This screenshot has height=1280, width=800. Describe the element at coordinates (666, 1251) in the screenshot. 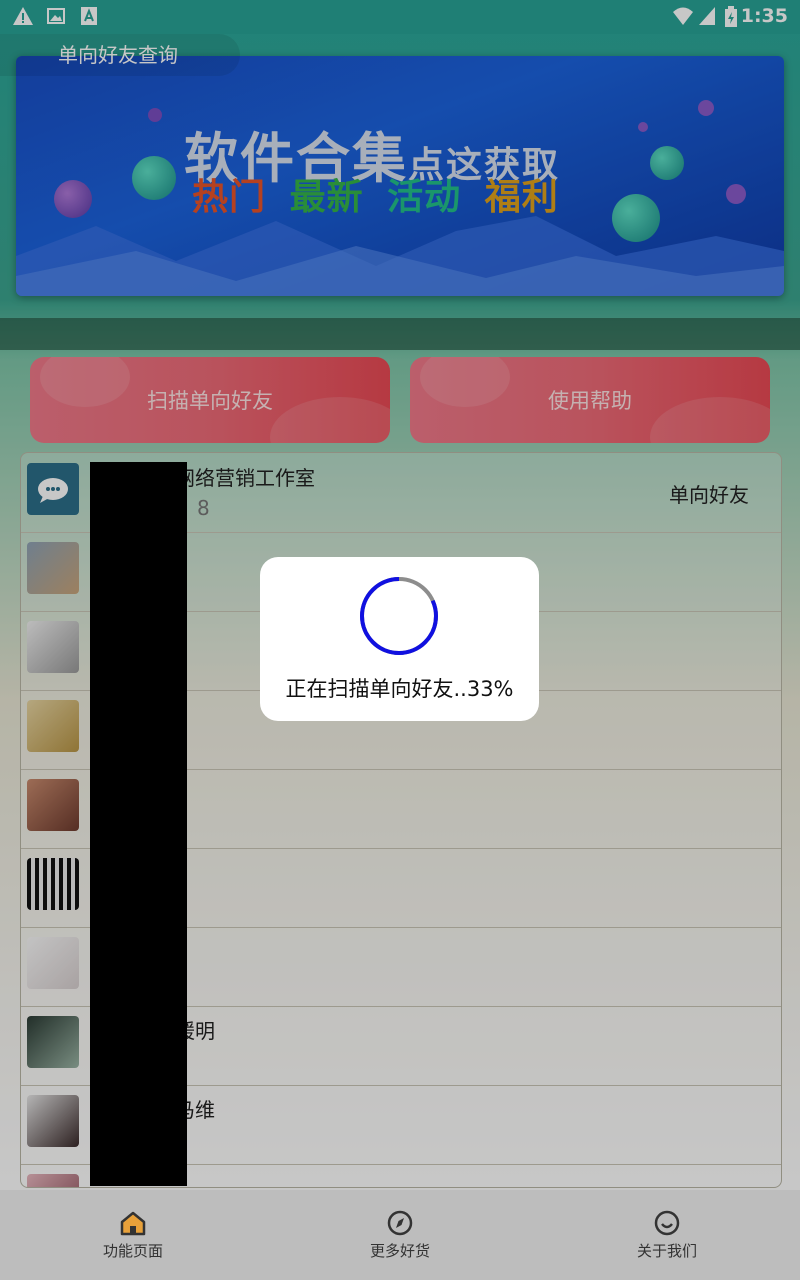

I see `nav-label: 关于我们` at that location.